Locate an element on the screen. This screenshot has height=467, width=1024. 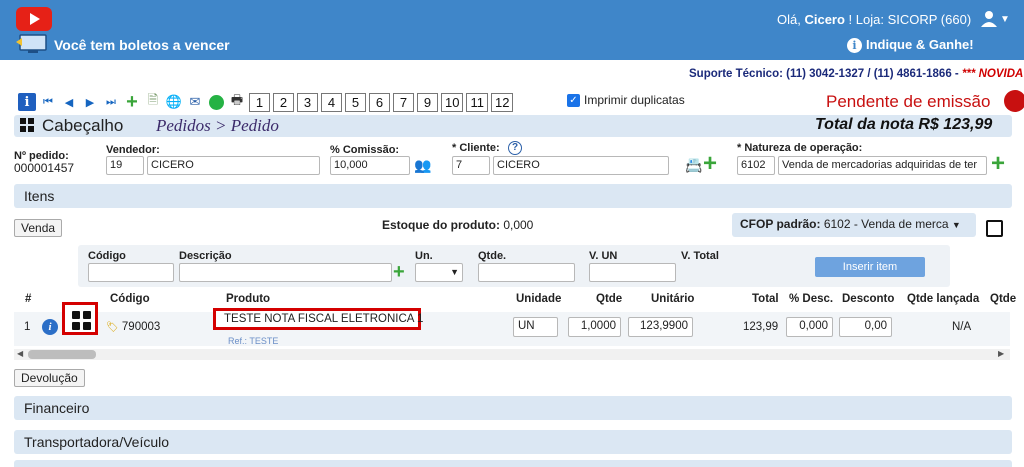
add-vun-input is located at coordinates (632, 272).